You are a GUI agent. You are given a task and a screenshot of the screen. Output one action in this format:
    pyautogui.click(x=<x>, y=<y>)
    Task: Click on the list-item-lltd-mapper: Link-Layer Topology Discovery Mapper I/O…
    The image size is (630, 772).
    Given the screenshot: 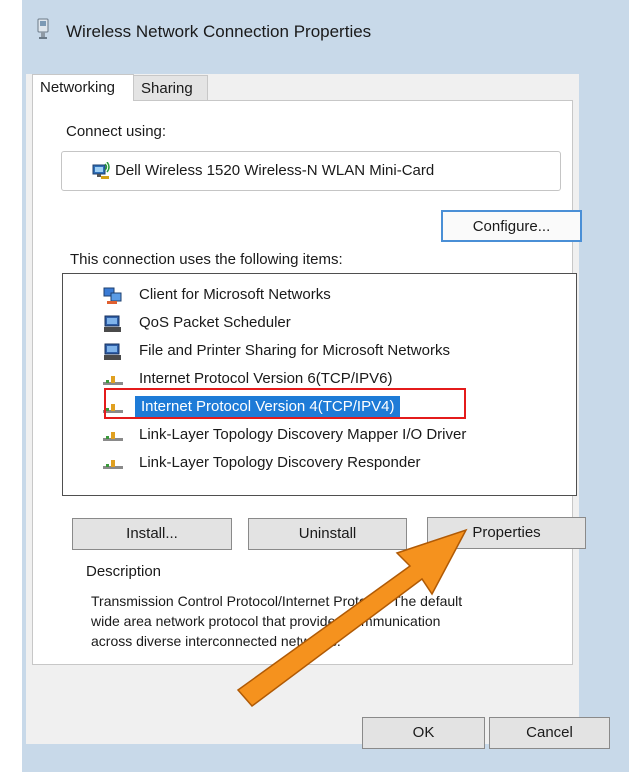 What is the action you would take?
    pyautogui.click(x=318, y=436)
    